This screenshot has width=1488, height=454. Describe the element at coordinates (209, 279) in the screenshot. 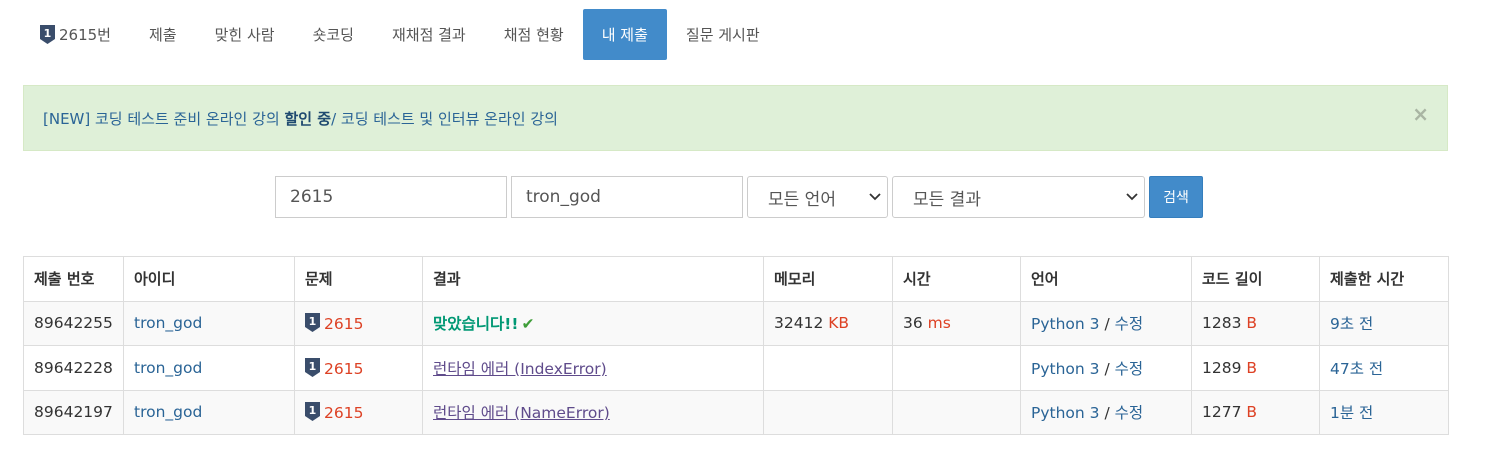

I see `header-user-id: 아이디` at that location.